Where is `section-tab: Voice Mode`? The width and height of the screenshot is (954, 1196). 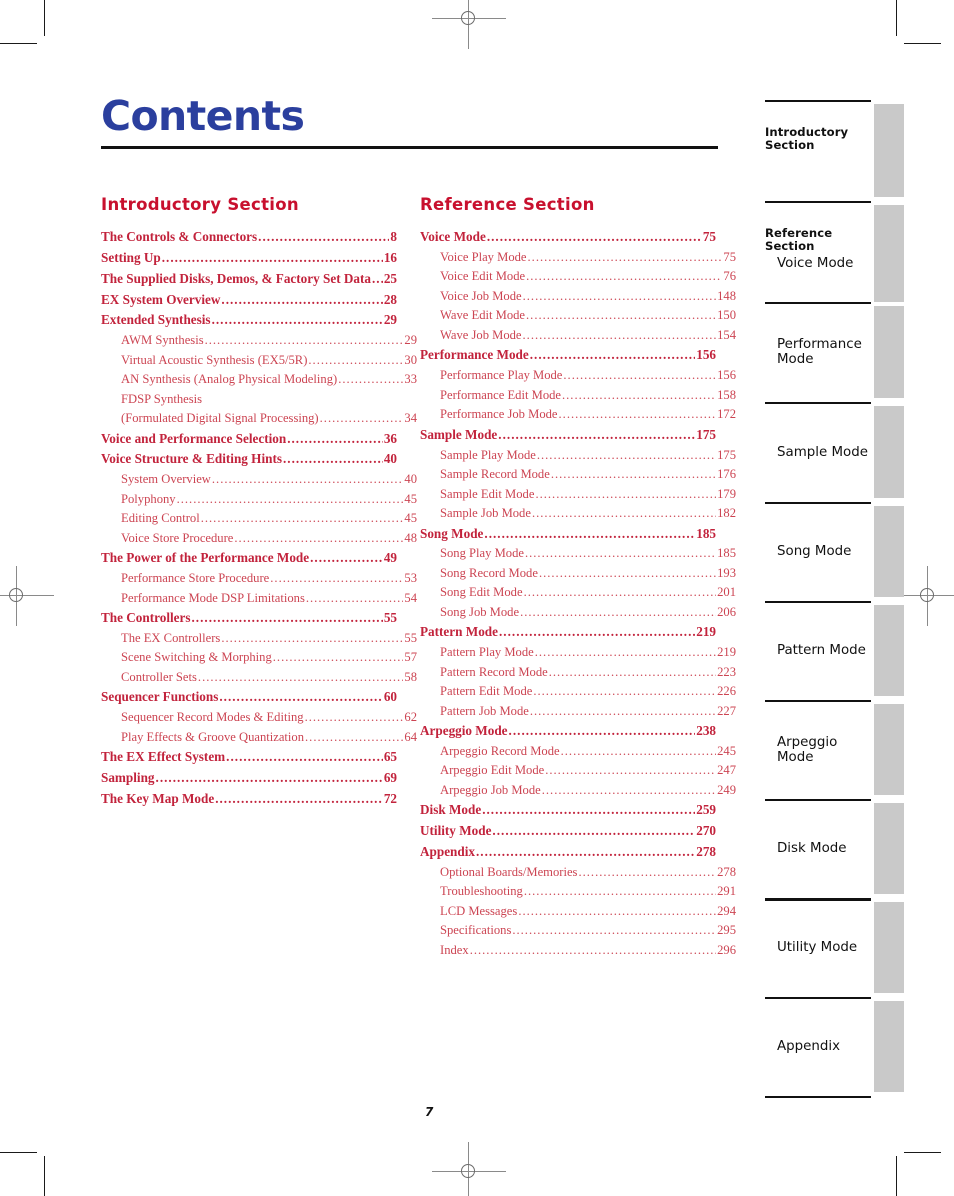 section-tab: Voice Mode is located at coordinates (834, 263).